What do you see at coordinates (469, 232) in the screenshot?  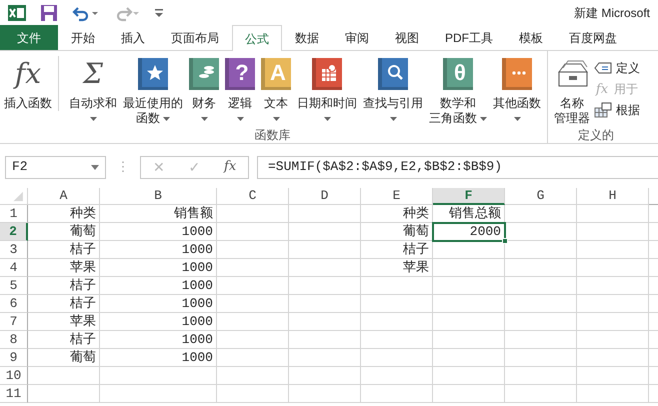 I see `table-cell: 2000` at bounding box center [469, 232].